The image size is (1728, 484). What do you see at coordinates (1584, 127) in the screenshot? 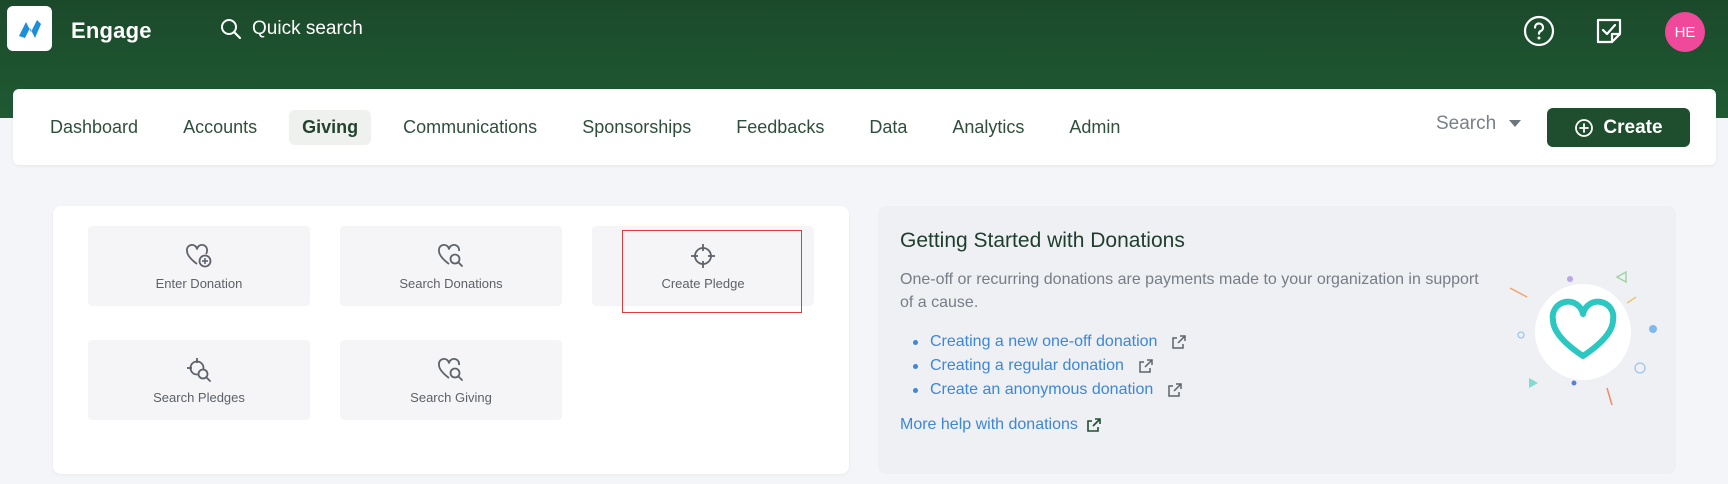
I see `plus-circle-icon` at bounding box center [1584, 127].